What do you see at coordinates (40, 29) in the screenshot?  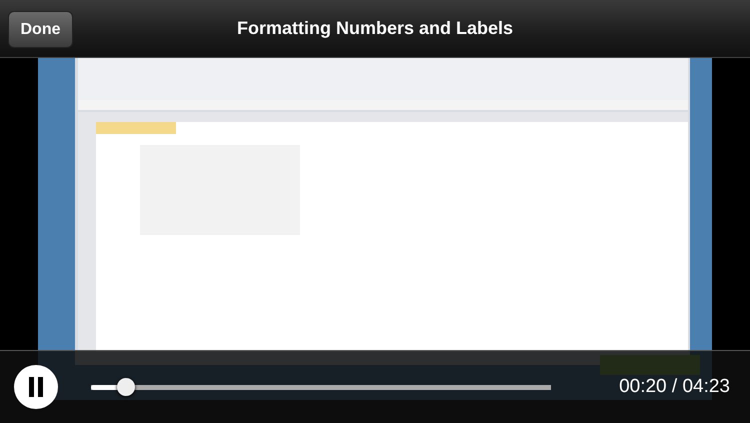 I see `done-button: Done` at bounding box center [40, 29].